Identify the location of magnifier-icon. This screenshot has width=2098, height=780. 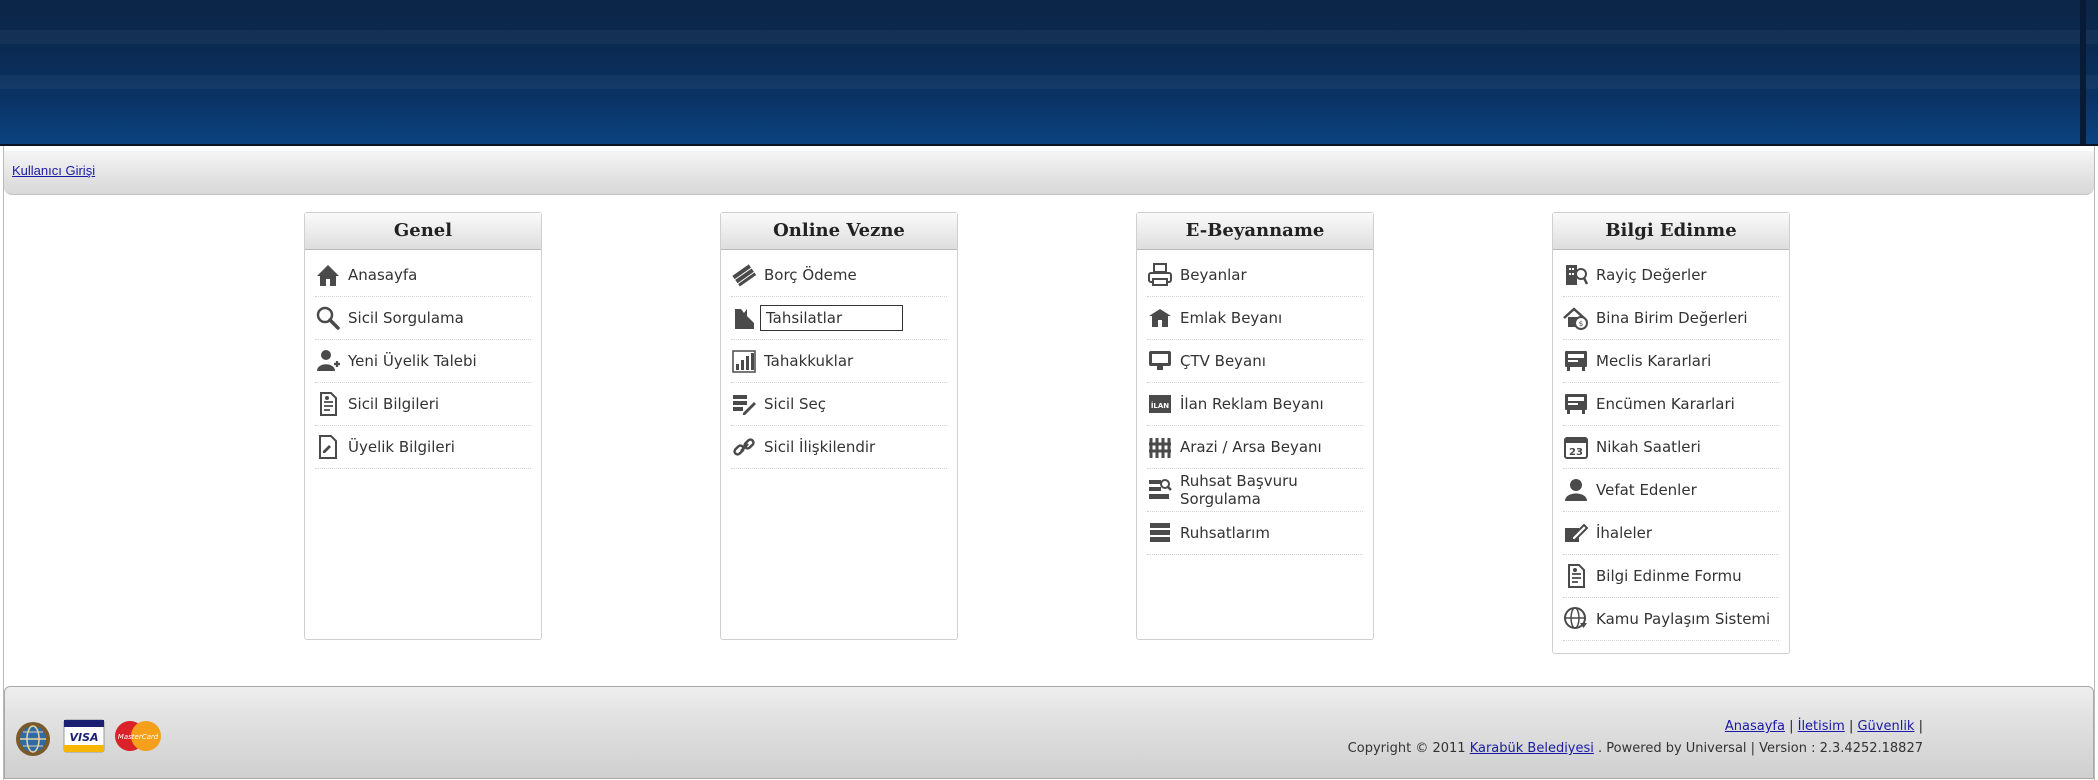
(328, 318).